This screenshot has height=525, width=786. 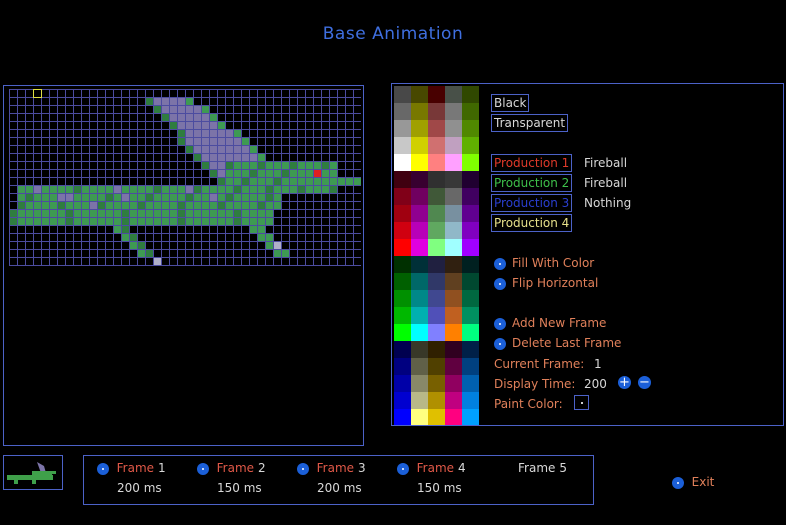 What do you see at coordinates (510, 103) in the screenshot?
I see `black-button: Black` at bounding box center [510, 103].